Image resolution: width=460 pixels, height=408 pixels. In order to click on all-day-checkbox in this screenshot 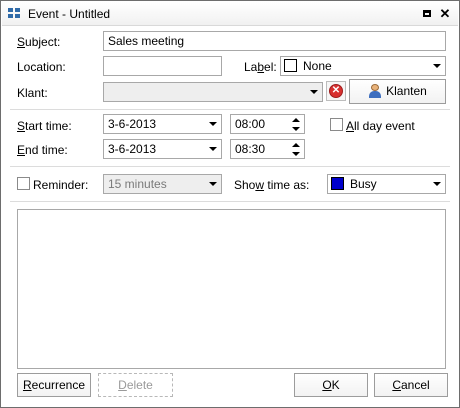, I will do `click(336, 124)`.